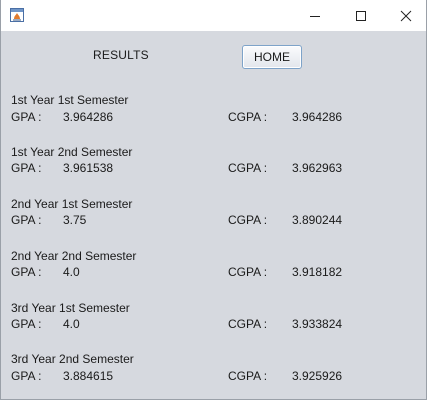 The image size is (427, 401). Describe the element at coordinates (317, 272) in the screenshot. I see `cgpa-value: 3.918182` at that location.